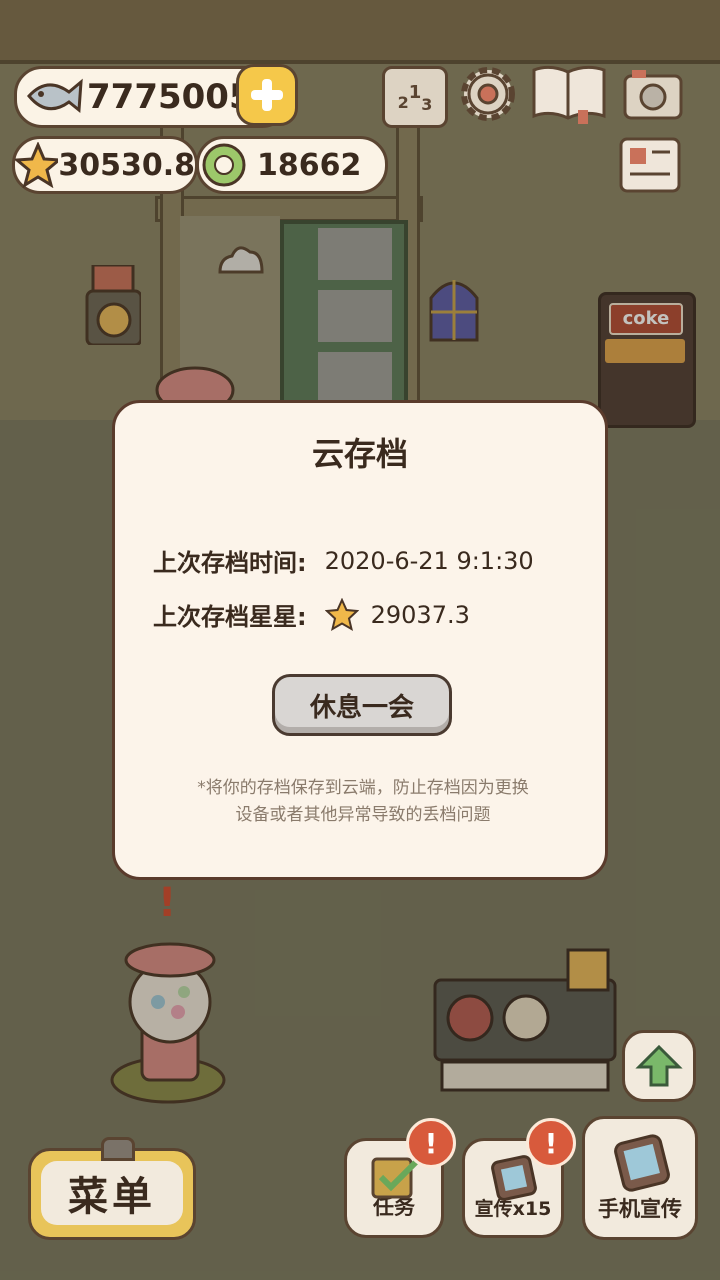  Describe the element at coordinates (569, 94) in the screenshot. I see `book-icon` at that location.